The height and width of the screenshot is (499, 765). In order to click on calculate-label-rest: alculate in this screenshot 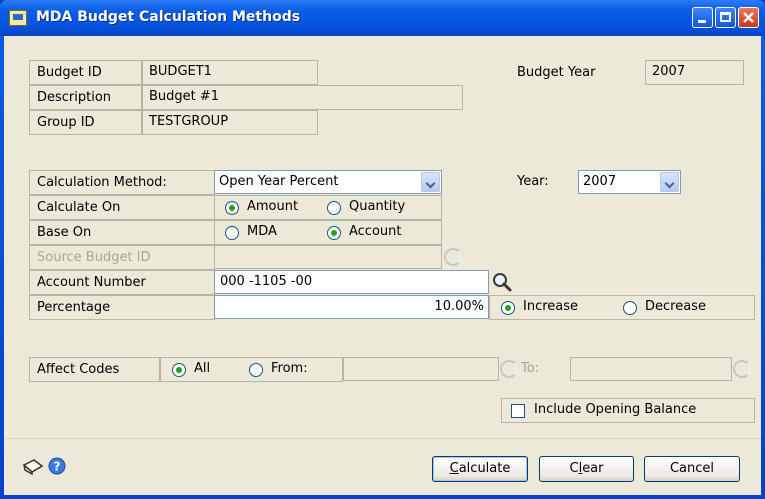, I will do `click(484, 468)`.